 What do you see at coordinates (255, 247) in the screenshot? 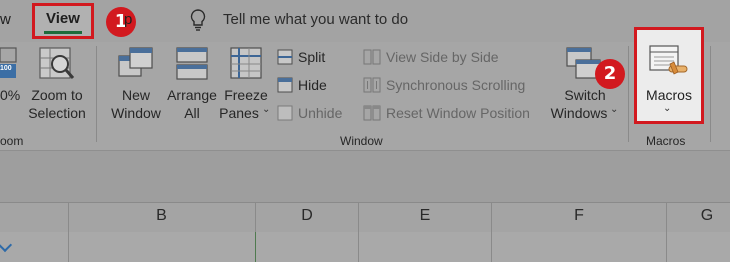
I see `column-separator-active` at bounding box center [255, 247].